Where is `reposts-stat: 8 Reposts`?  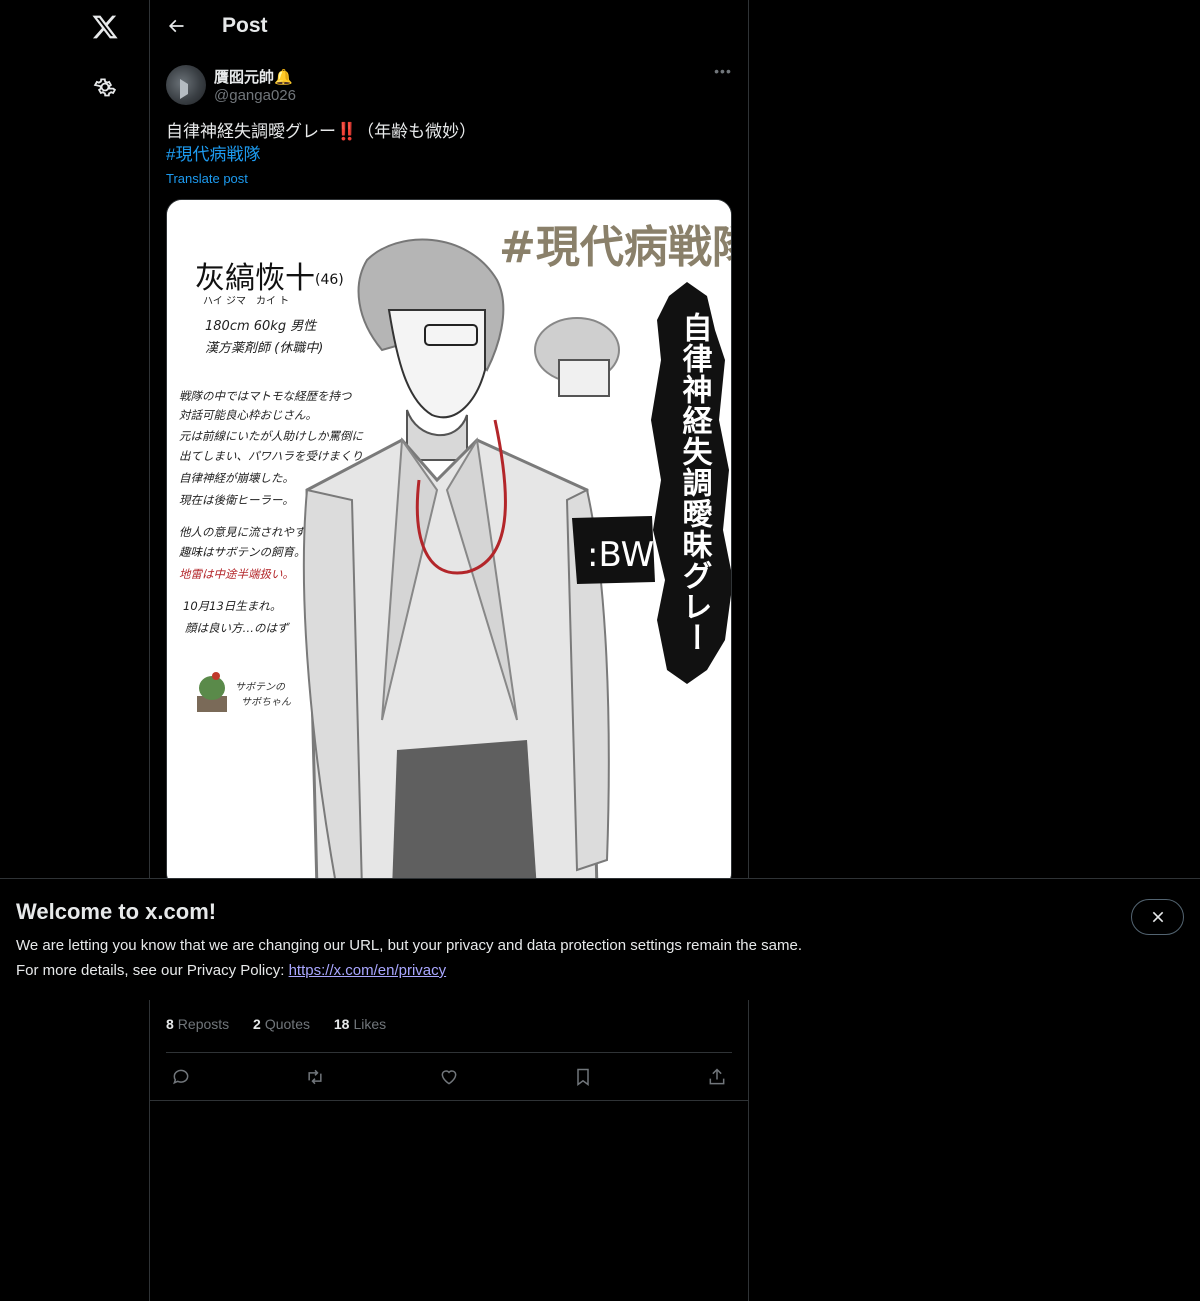
reposts-stat: 8 Reposts is located at coordinates (197, 1024).